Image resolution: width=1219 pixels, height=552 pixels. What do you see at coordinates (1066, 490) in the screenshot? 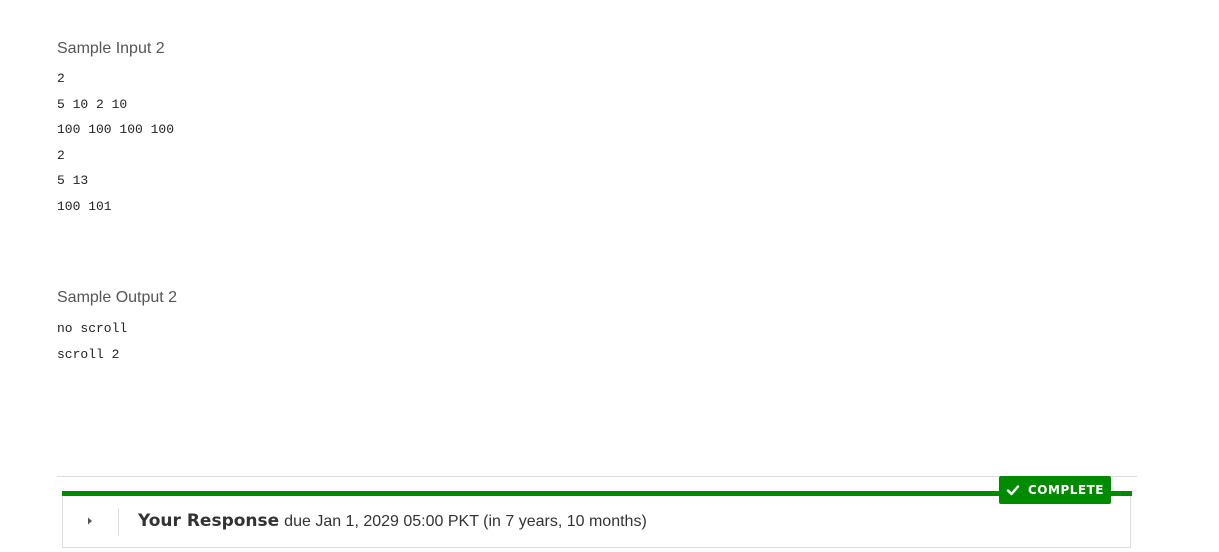
I see `status-label: COMPLETE` at bounding box center [1066, 490].